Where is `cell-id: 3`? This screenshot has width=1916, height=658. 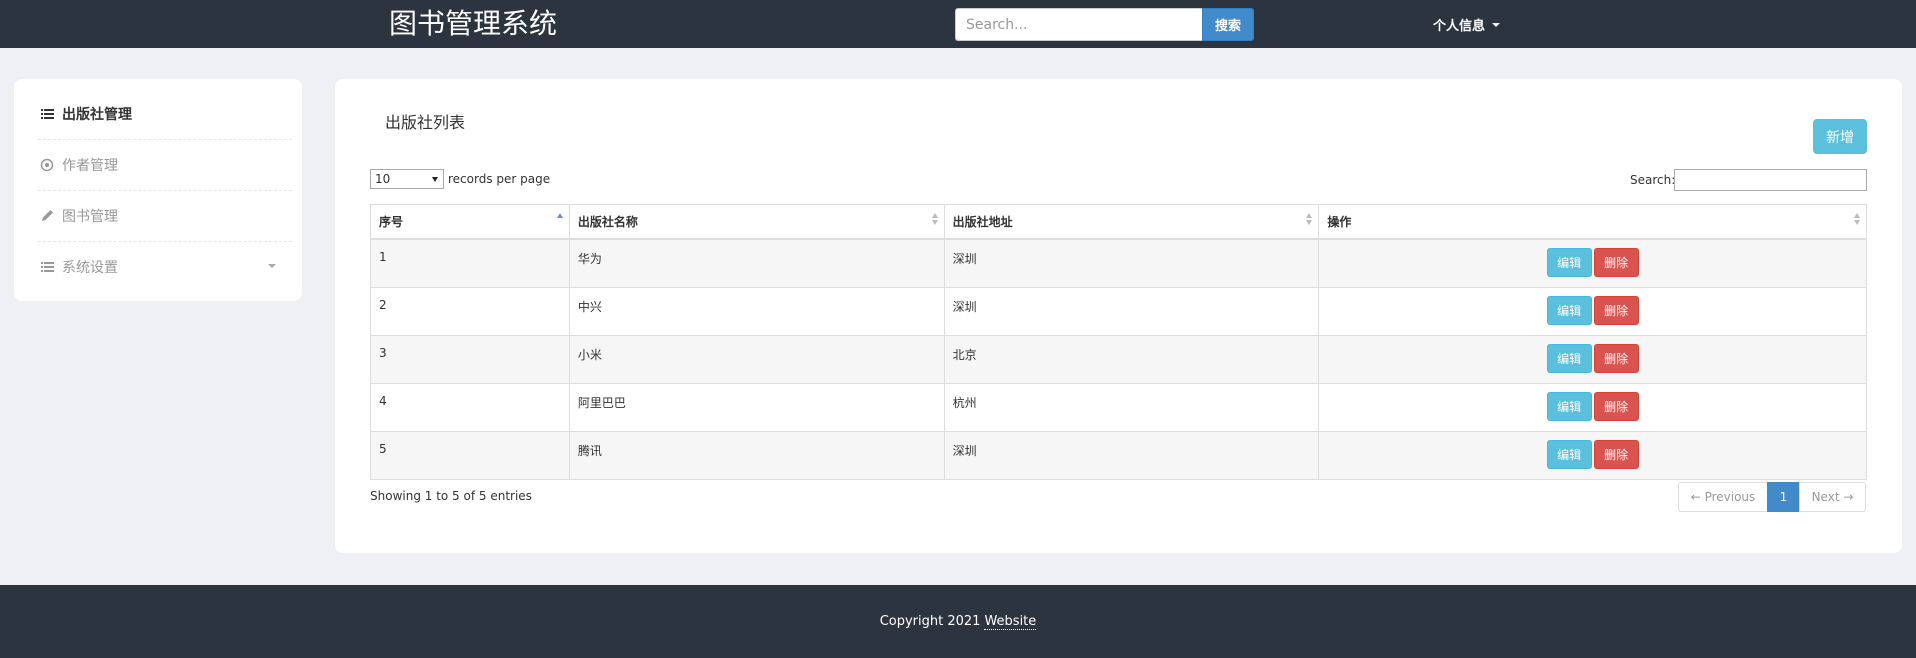 cell-id: 3 is located at coordinates (470, 359).